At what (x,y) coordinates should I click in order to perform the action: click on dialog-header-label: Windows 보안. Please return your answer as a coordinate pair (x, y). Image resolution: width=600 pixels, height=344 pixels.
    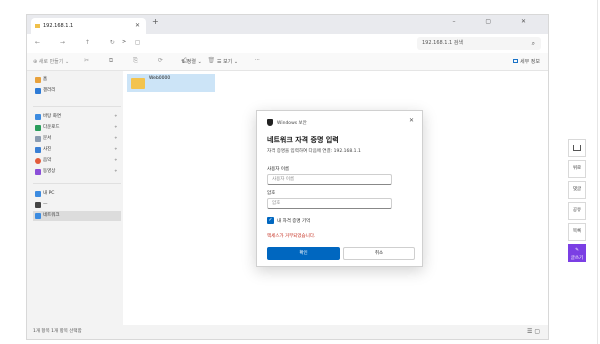
    Looking at the image, I should click on (292, 123).